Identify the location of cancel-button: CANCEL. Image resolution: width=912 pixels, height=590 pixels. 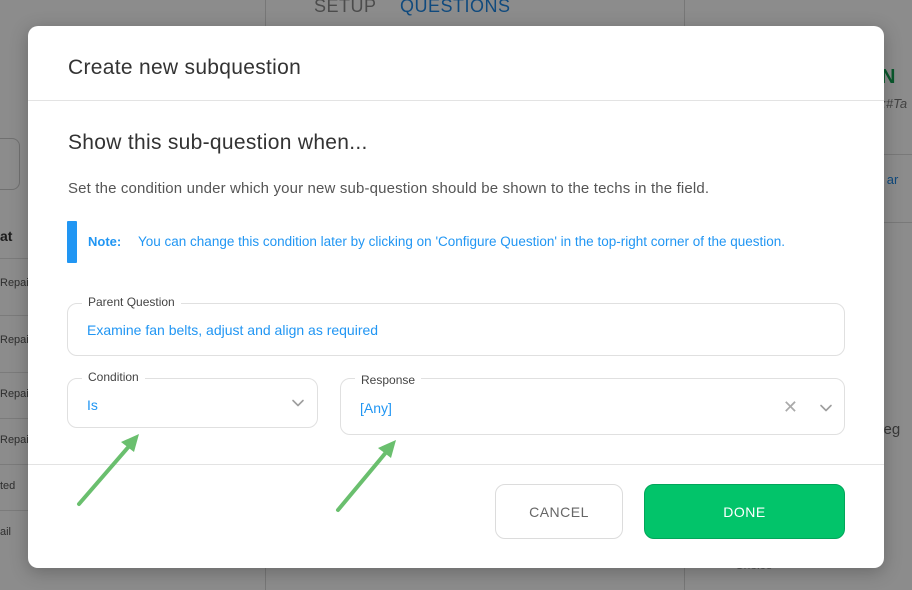
(559, 511).